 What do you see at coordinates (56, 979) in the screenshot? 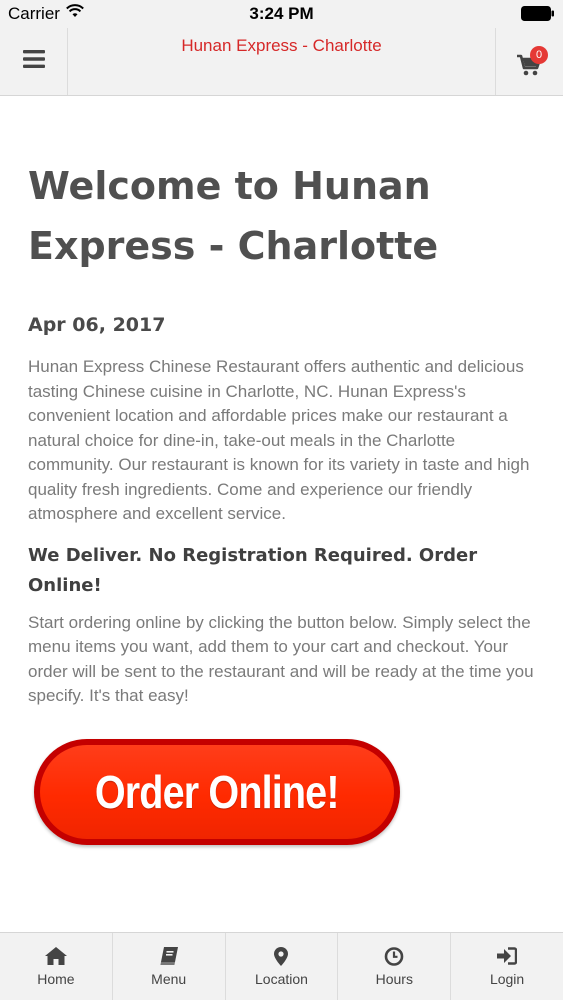
I see `tab-home-label: Home` at bounding box center [56, 979].